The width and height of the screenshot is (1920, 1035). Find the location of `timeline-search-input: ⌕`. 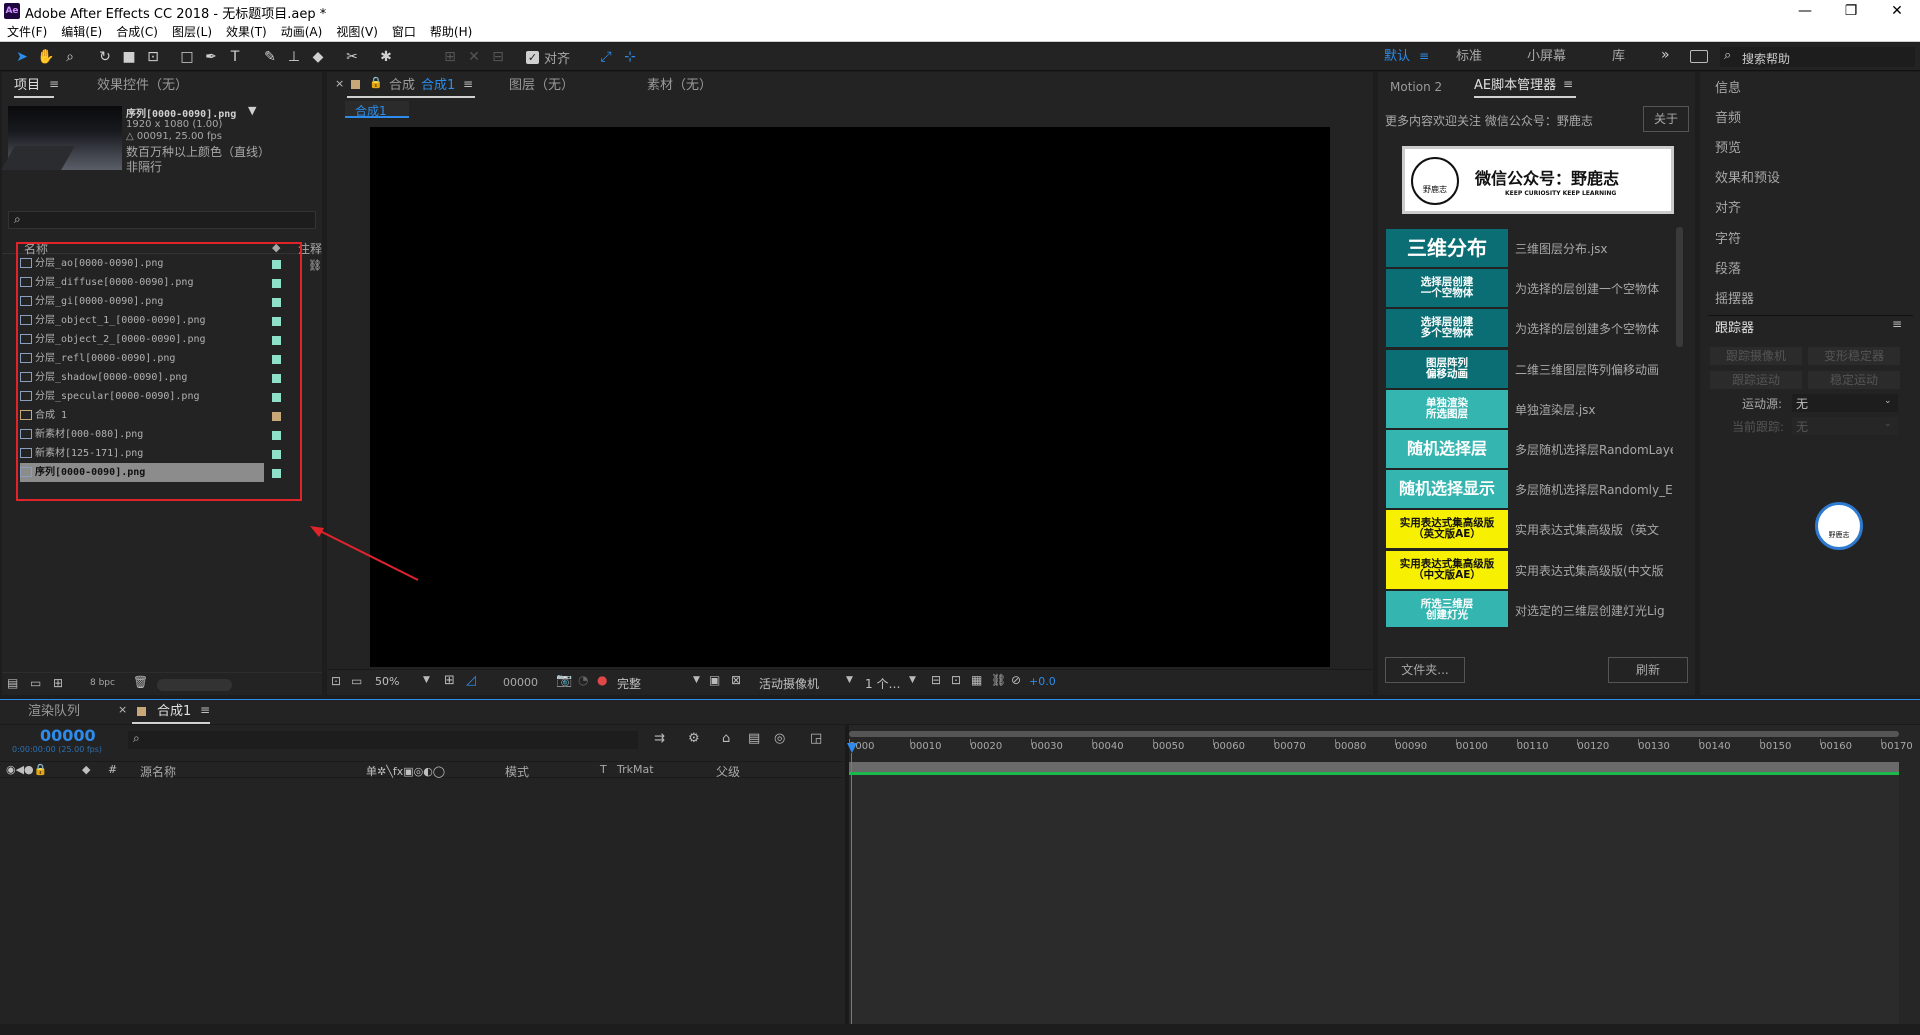

timeline-search-input: ⌕ is located at coordinates (383, 740).